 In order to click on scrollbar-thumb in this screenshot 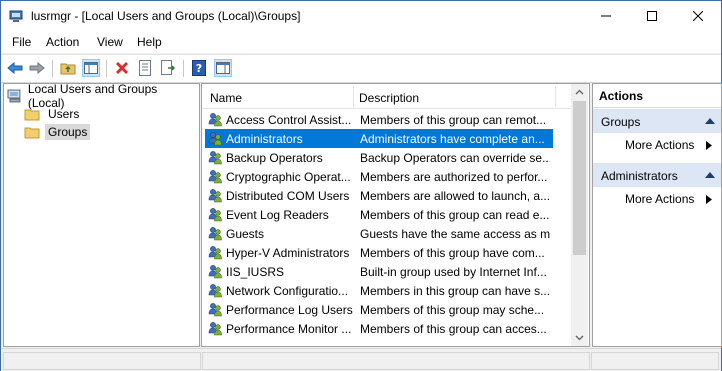, I will do `click(579, 178)`.